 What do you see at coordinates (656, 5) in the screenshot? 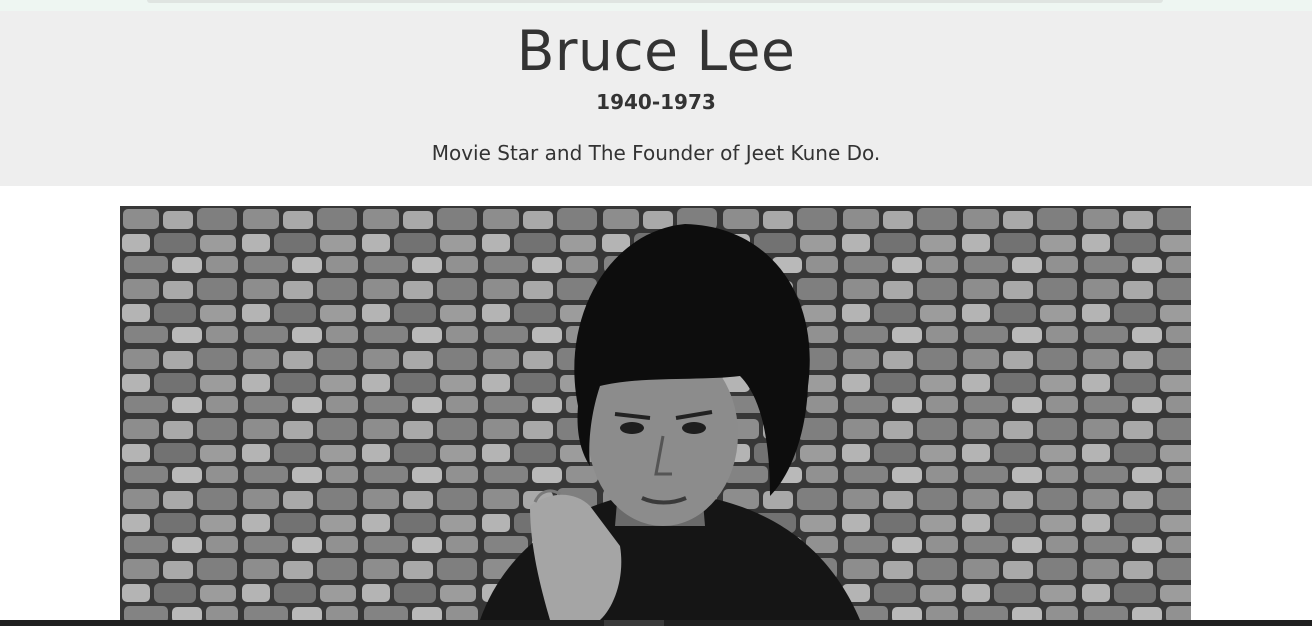
I see `browser-top-strip` at bounding box center [656, 5].